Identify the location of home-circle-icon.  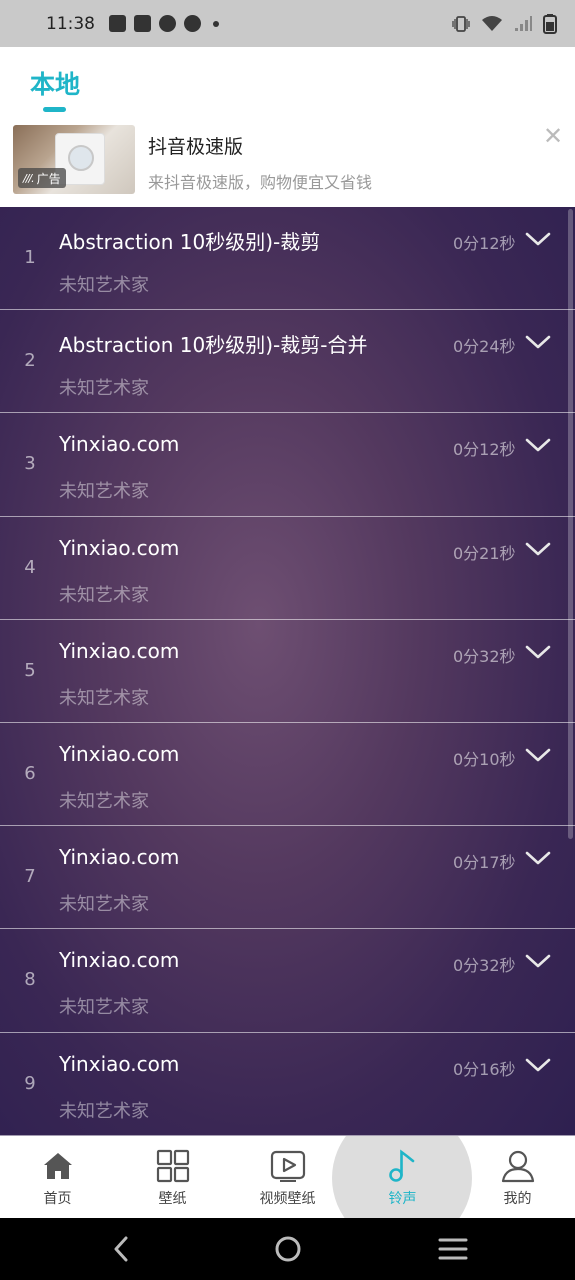
(288, 1249).